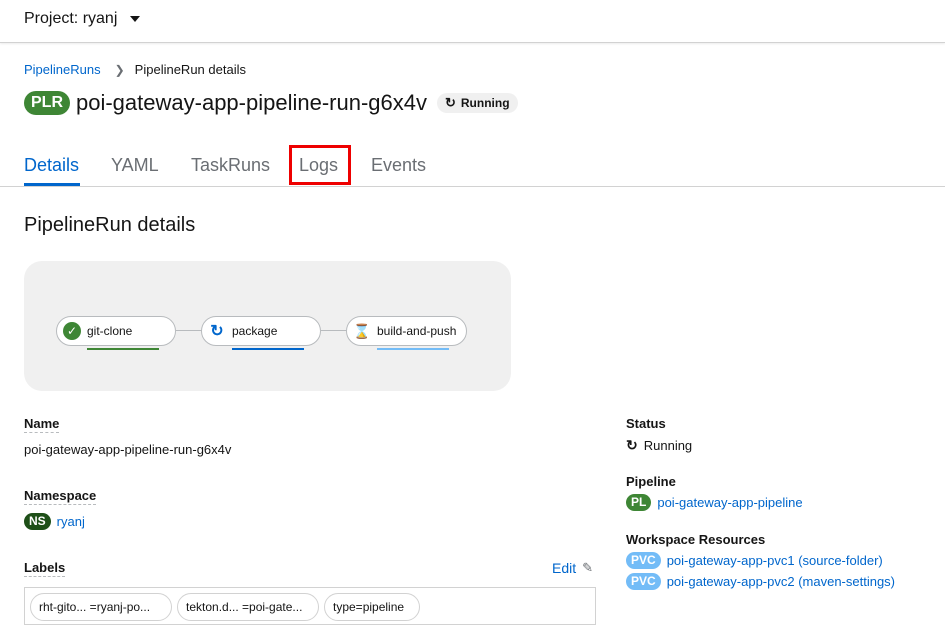 The image size is (945, 634). What do you see at coordinates (37, 521) in the screenshot?
I see `namespace-badge: NS` at bounding box center [37, 521].